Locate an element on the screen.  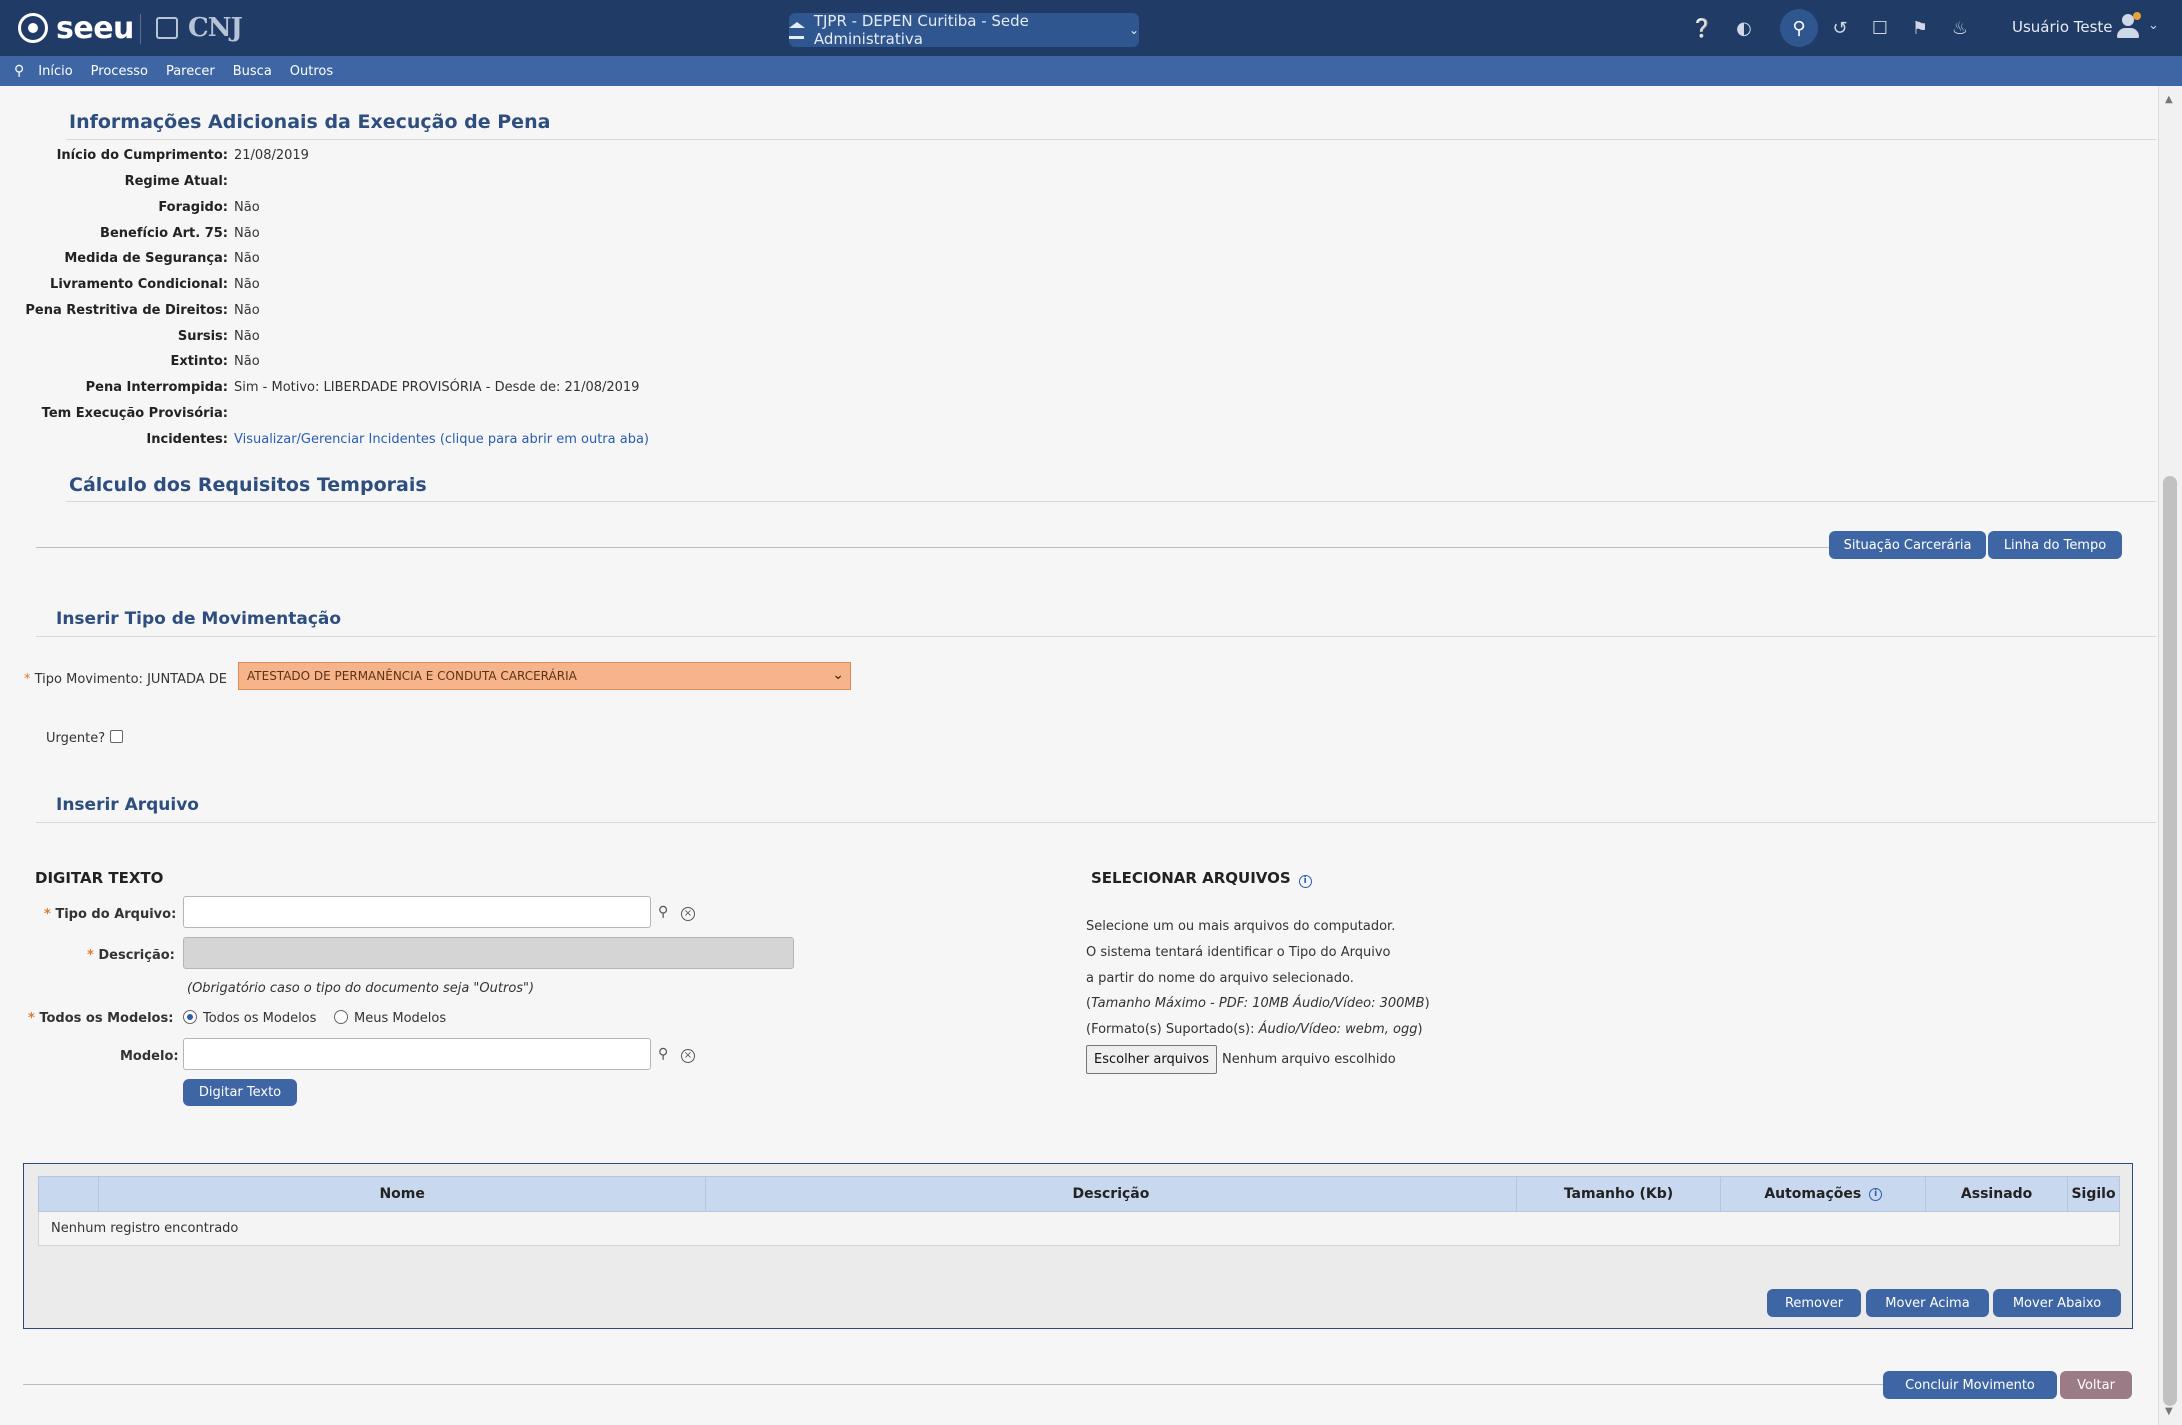
escolher-arquivos-button: Escolher arquivos is located at coordinates (1151, 1059).